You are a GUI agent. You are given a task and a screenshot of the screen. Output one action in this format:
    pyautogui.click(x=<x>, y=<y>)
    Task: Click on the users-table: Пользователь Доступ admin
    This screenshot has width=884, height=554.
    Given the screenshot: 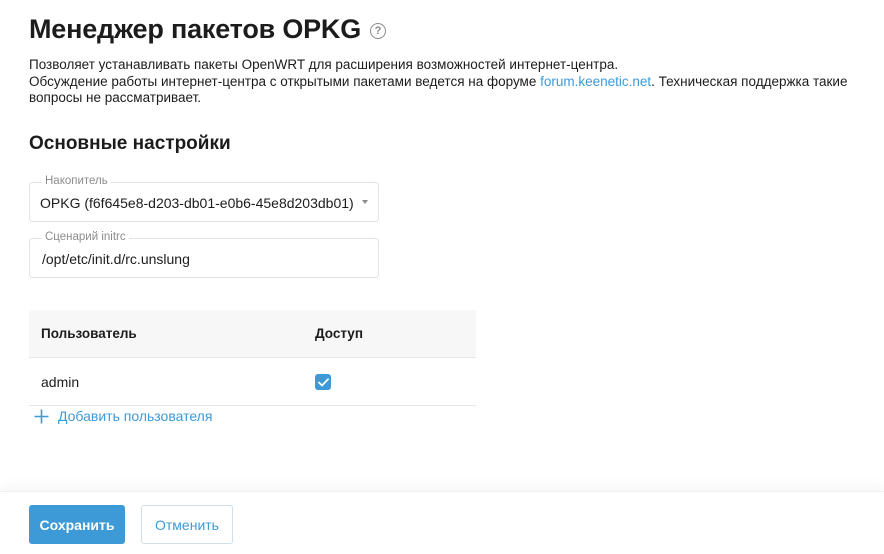 What is the action you would take?
    pyautogui.click(x=252, y=358)
    